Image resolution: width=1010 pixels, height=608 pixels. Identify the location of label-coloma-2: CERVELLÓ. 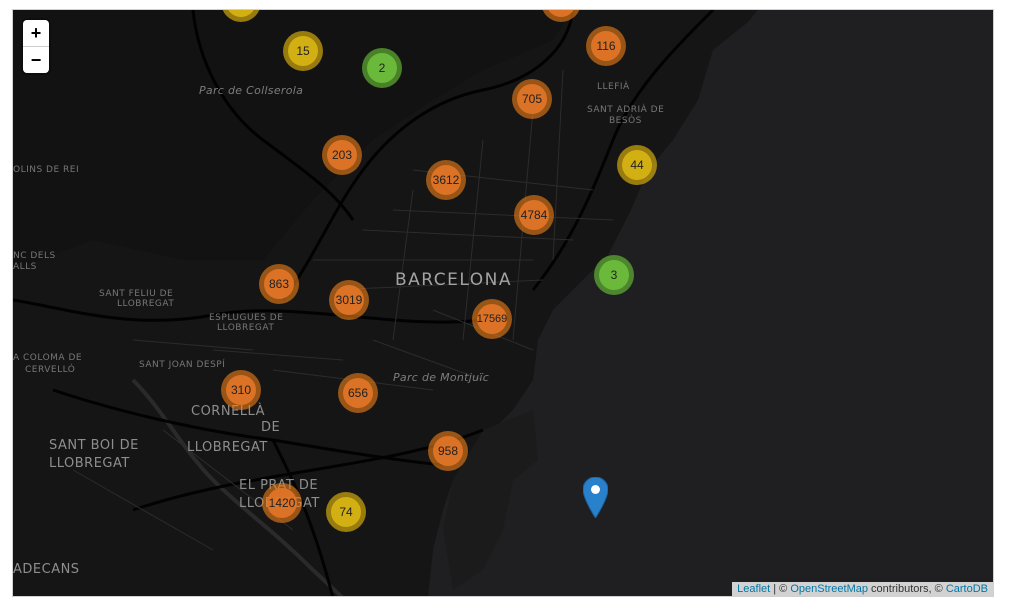
(50, 370).